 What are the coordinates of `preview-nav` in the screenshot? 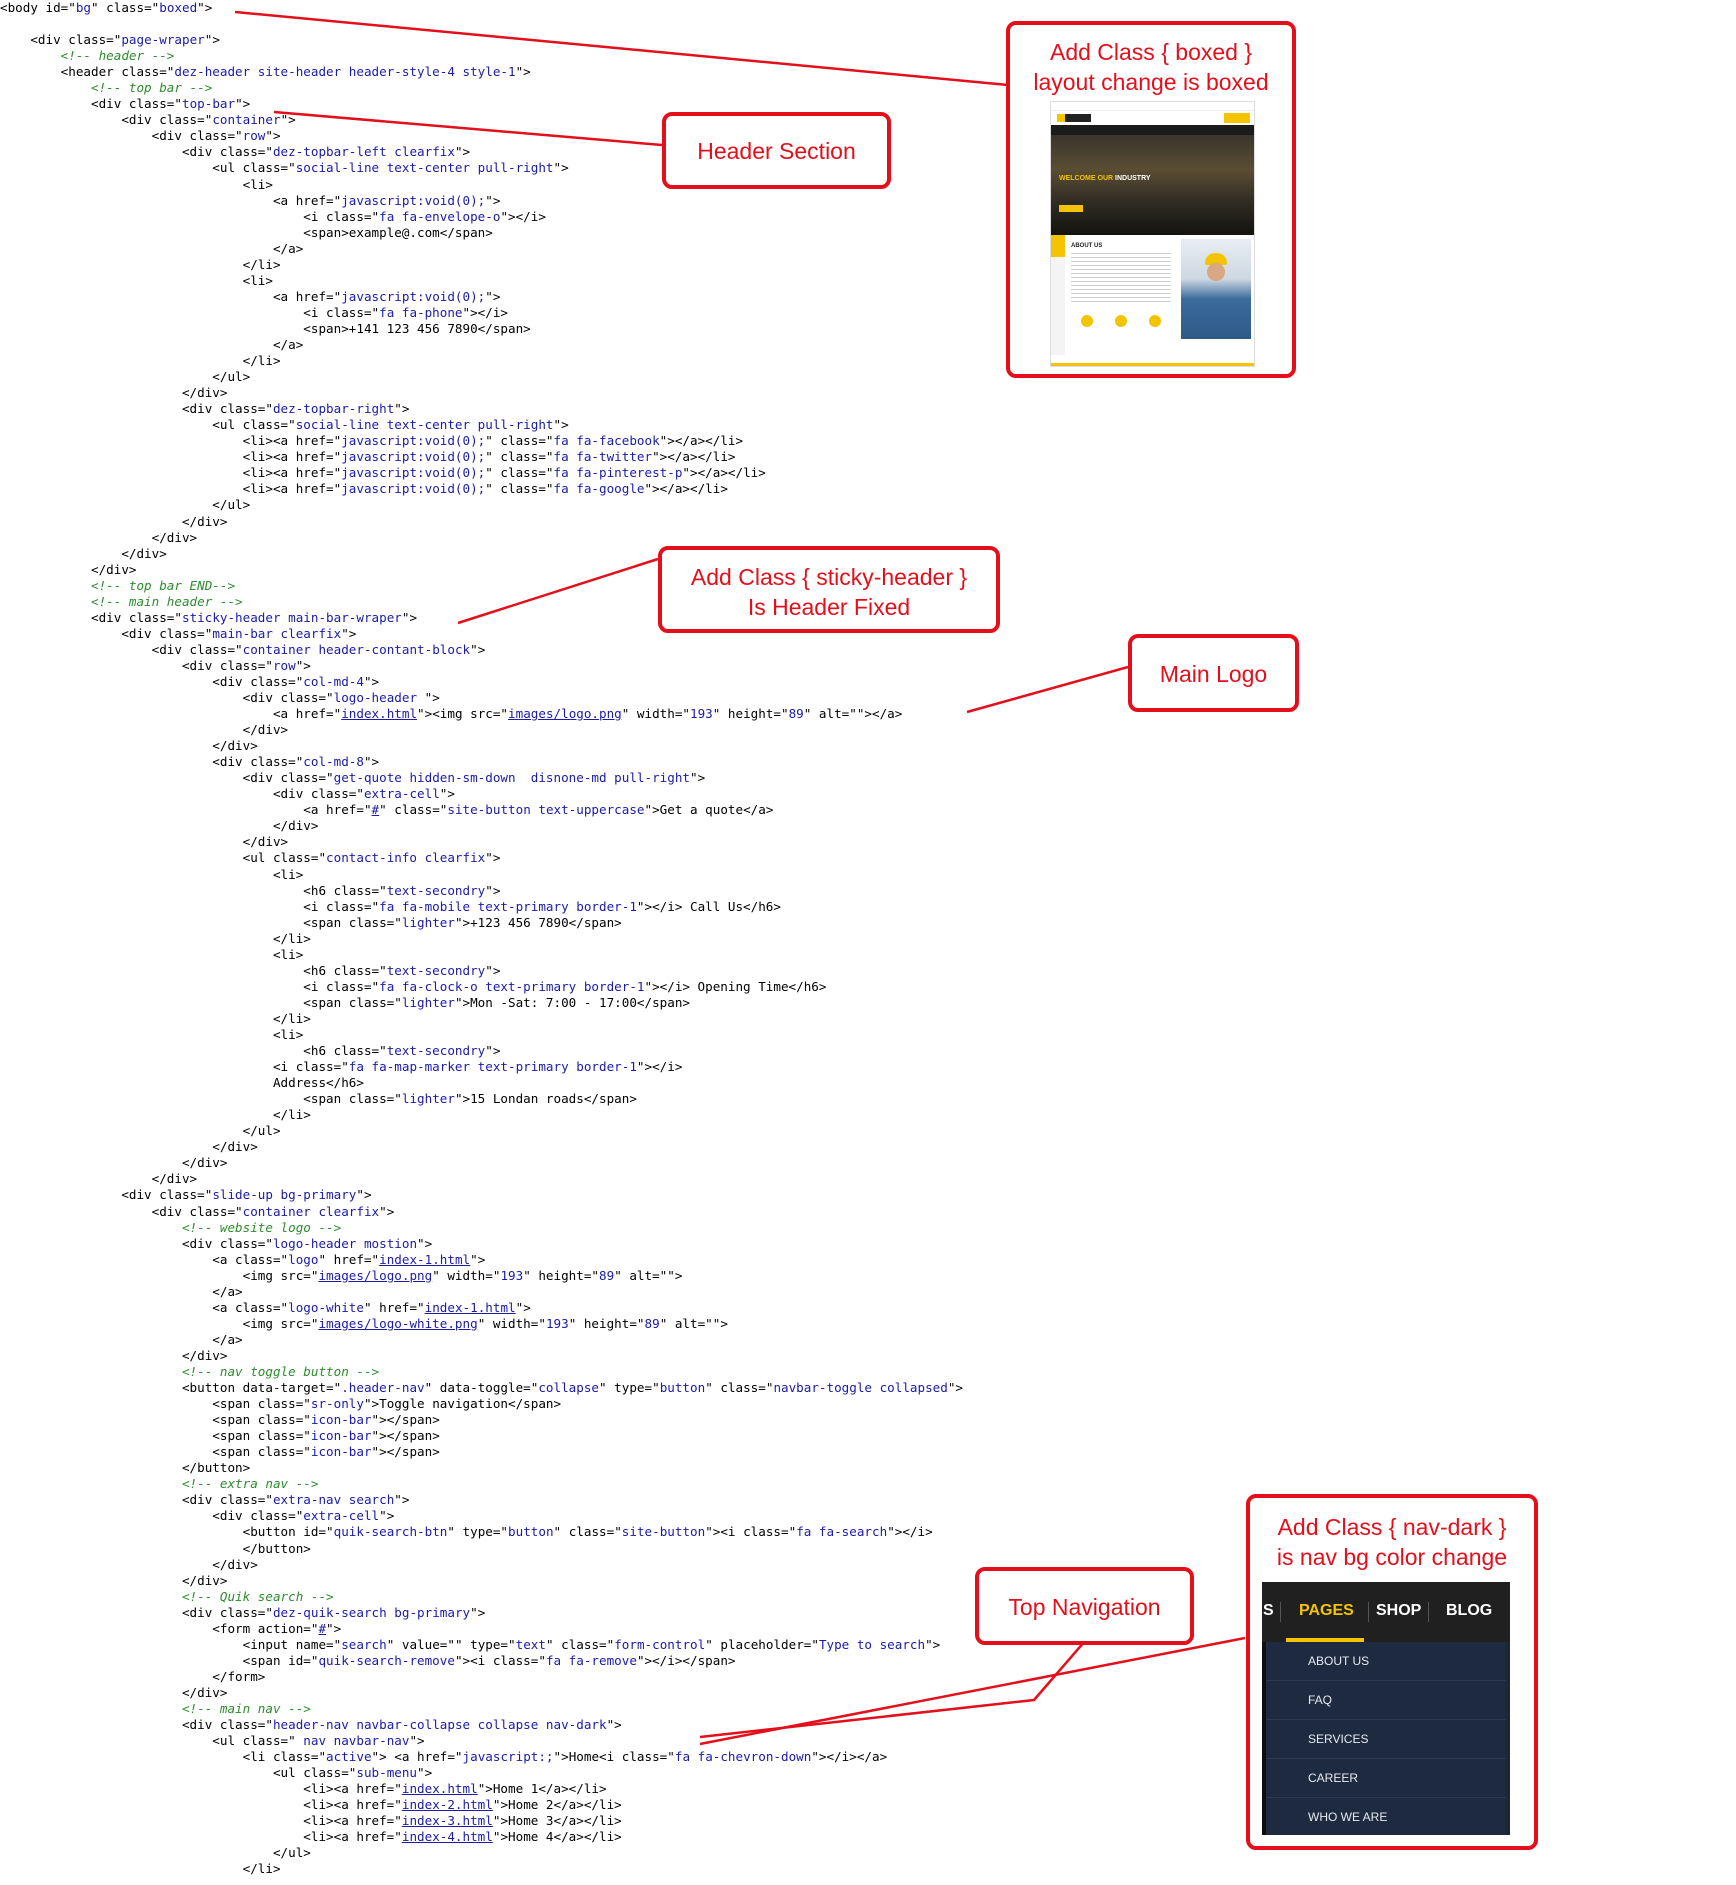 It's located at (1152, 130).